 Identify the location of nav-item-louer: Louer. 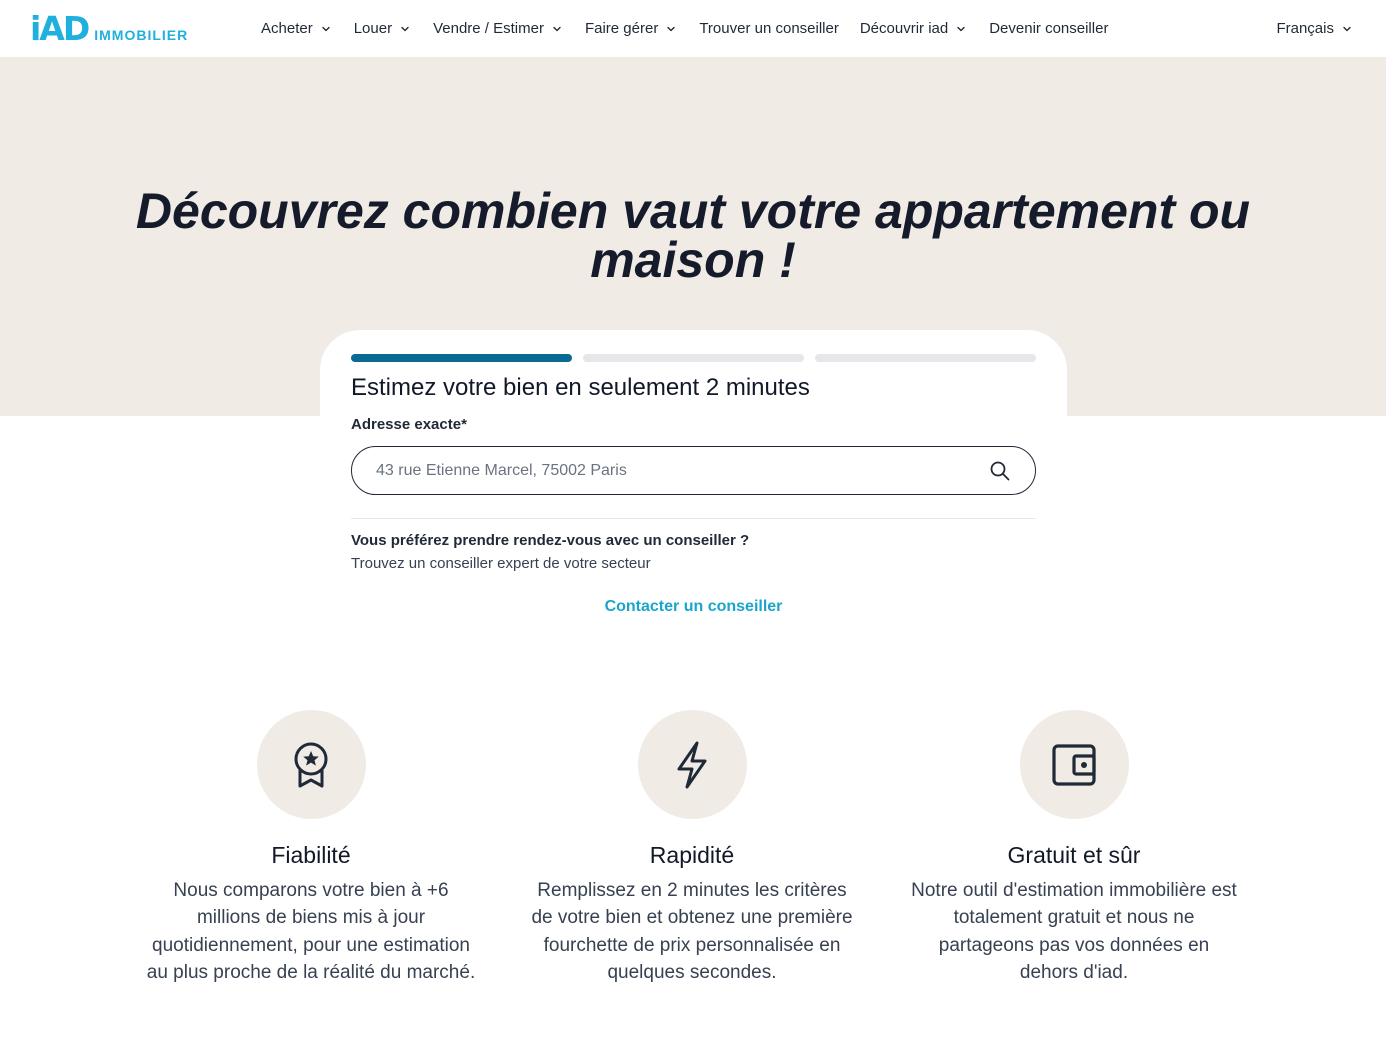
(383, 28).